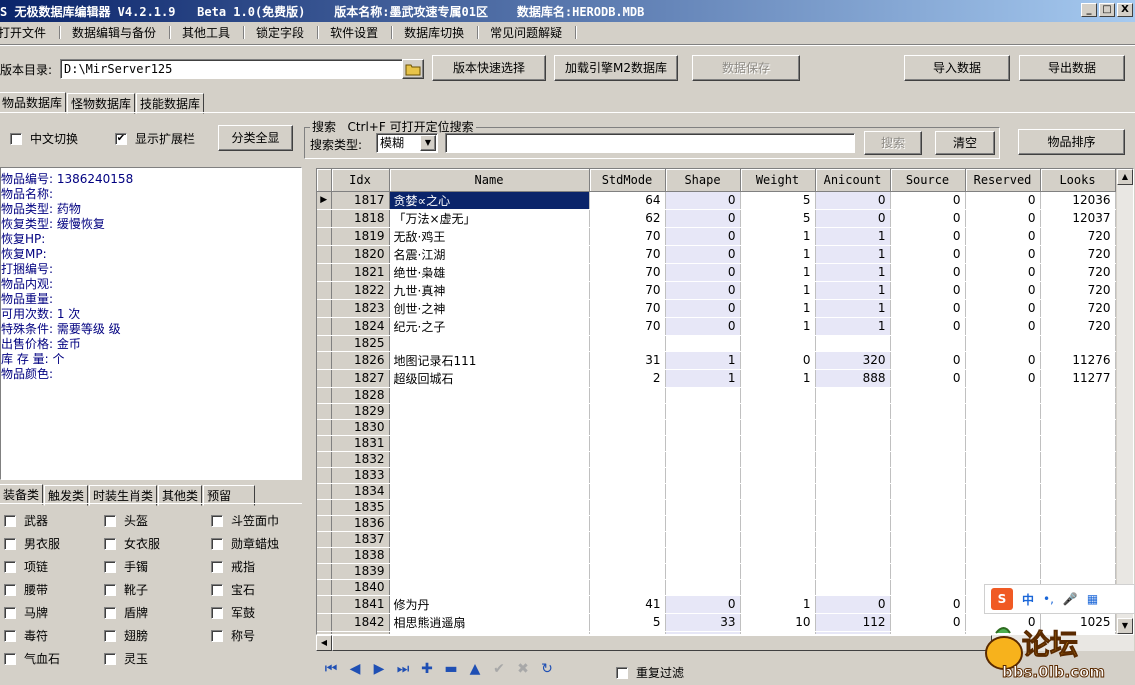  What do you see at coordinates (360, 254) in the screenshot?
I see `cell-idx: 1820` at bounding box center [360, 254].